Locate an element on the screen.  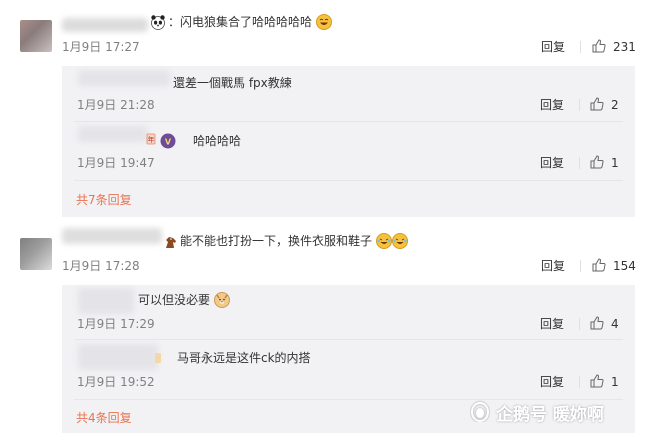
badge-icon: 年 is located at coordinates (151, 139).